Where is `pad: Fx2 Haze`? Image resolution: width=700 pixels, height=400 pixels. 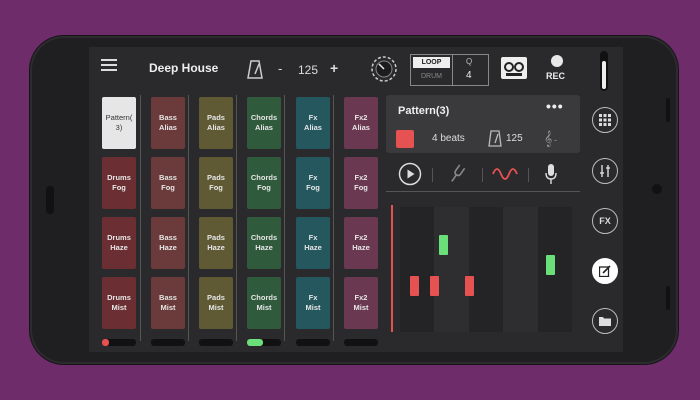
pad: Fx2 Haze is located at coordinates (361, 243).